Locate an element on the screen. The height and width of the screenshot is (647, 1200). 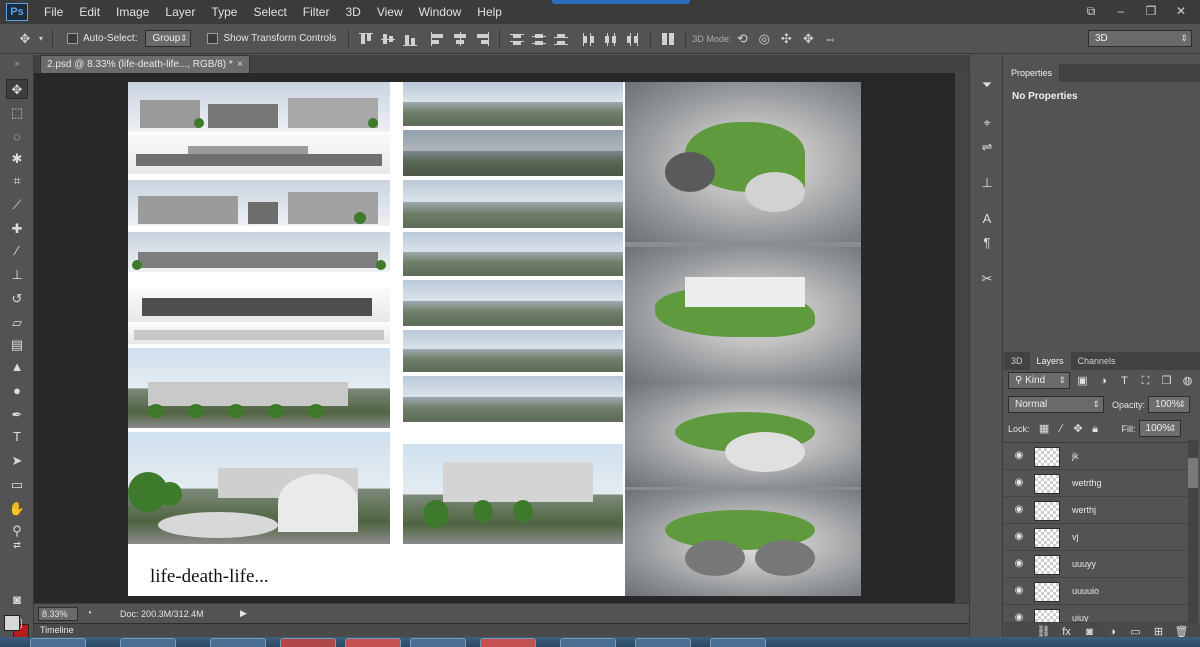
history-brush-icon: ↺ is located at coordinates (17, 299).